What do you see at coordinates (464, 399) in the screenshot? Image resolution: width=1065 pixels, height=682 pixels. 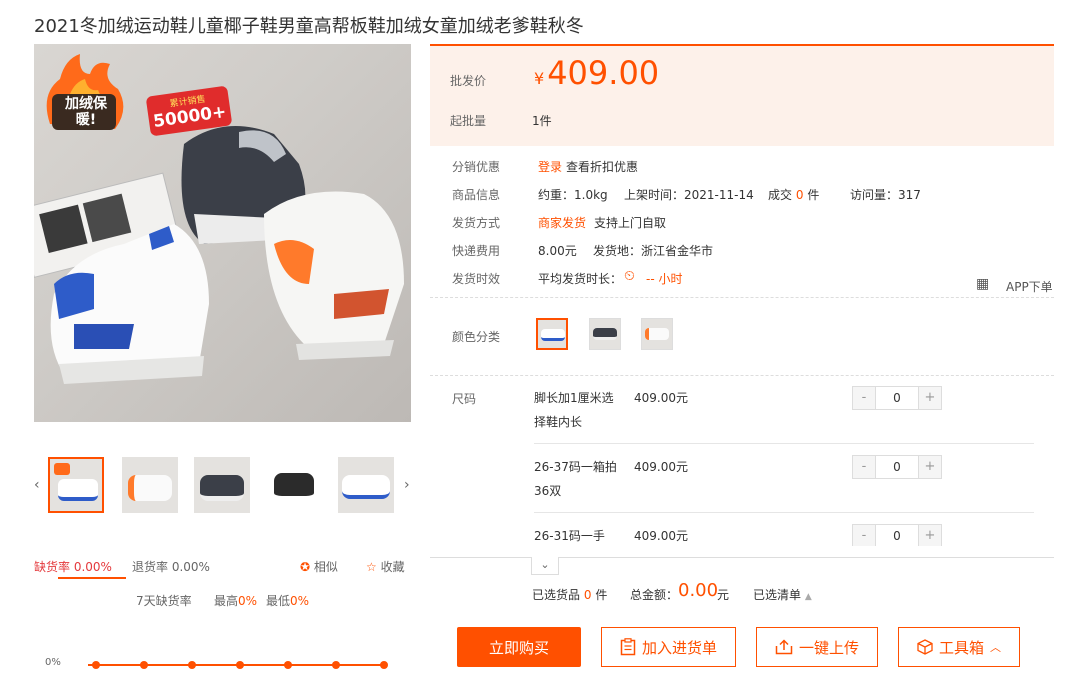 I see `size-label: 尺码` at bounding box center [464, 399].